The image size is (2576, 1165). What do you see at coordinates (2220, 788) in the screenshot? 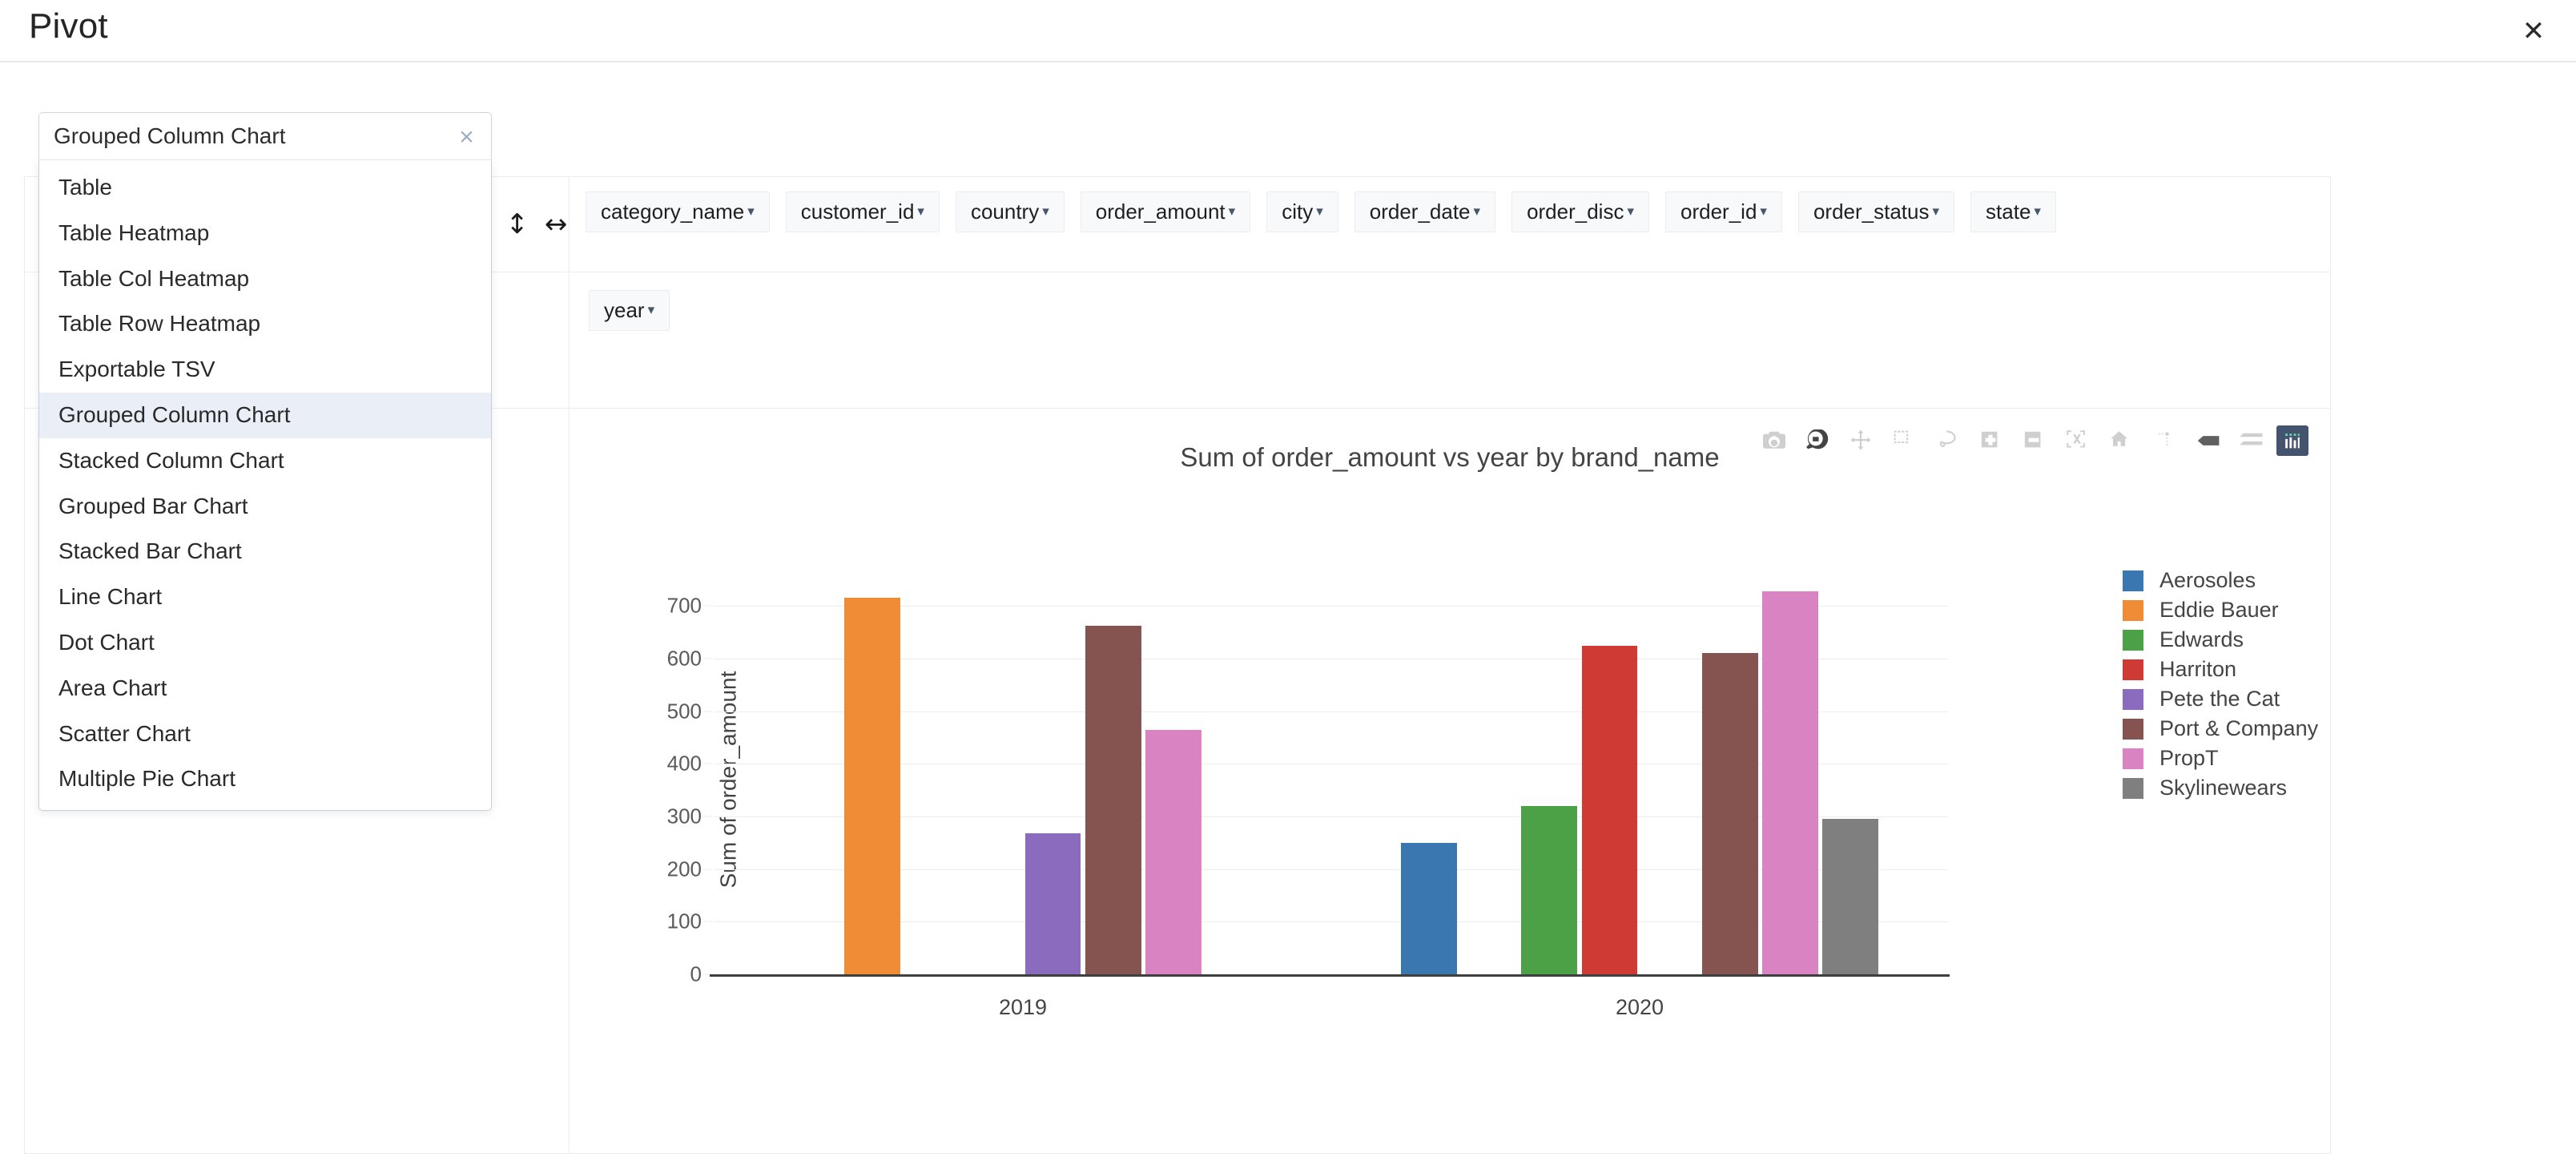
I see `legend-item-skylinewears: Skylinewears` at bounding box center [2220, 788].